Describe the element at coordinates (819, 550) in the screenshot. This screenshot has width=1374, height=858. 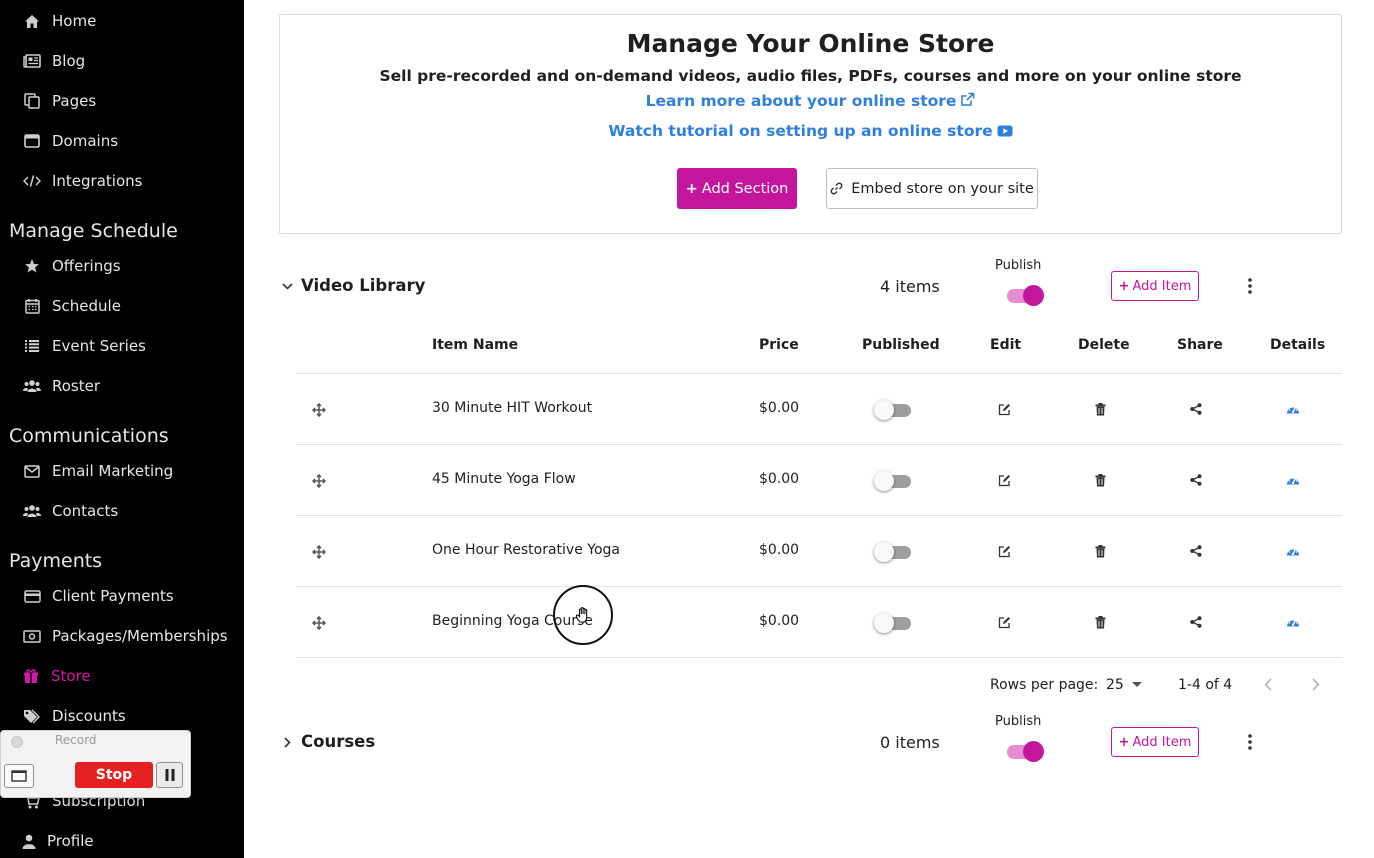
I see `table-row: One Hour Restorative Yoga $0.00` at that location.